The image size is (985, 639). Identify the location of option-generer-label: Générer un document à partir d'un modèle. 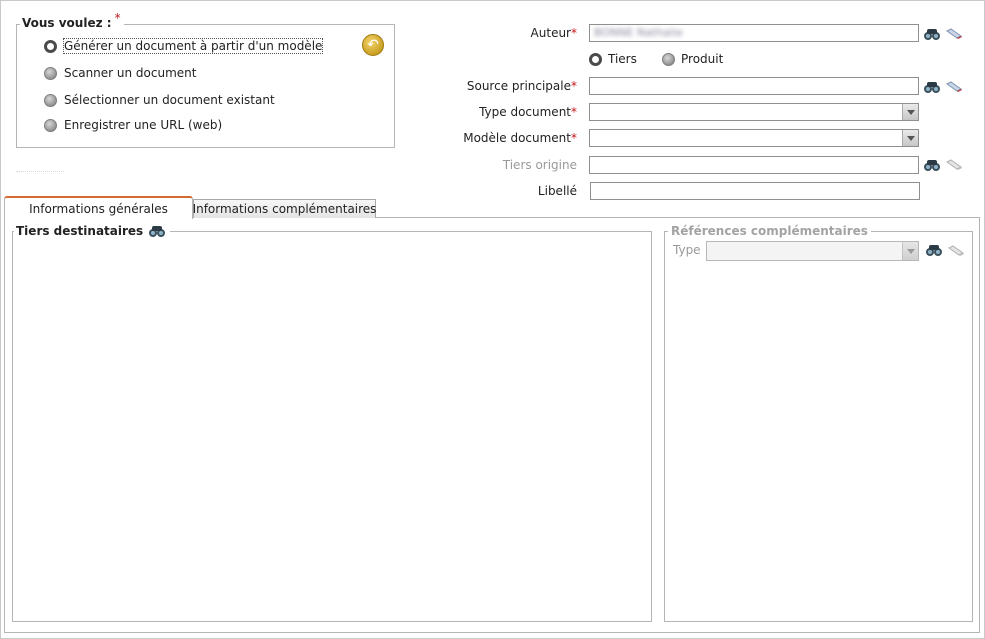
(193, 46).